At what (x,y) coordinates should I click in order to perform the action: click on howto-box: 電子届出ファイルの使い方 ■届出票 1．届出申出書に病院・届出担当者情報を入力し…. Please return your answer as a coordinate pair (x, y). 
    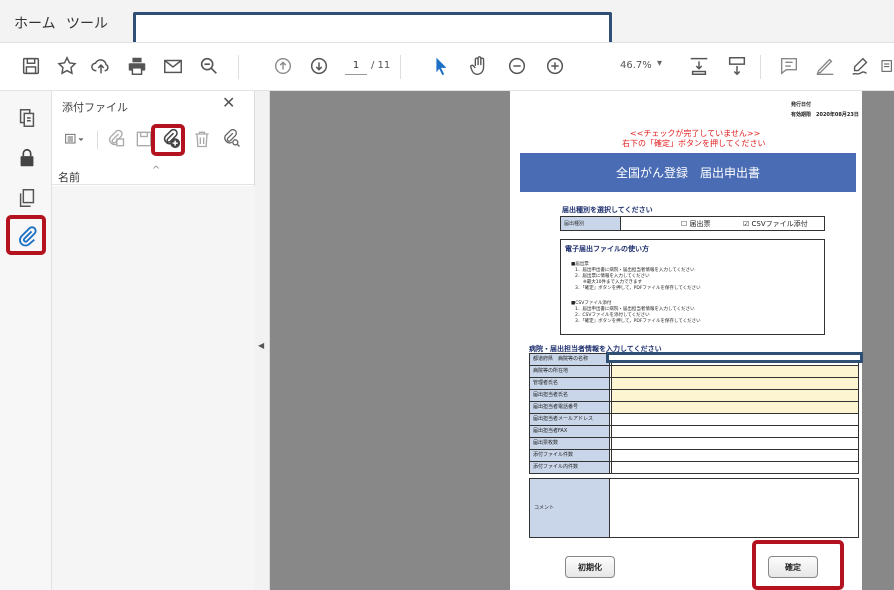
    Looking at the image, I should click on (692, 287).